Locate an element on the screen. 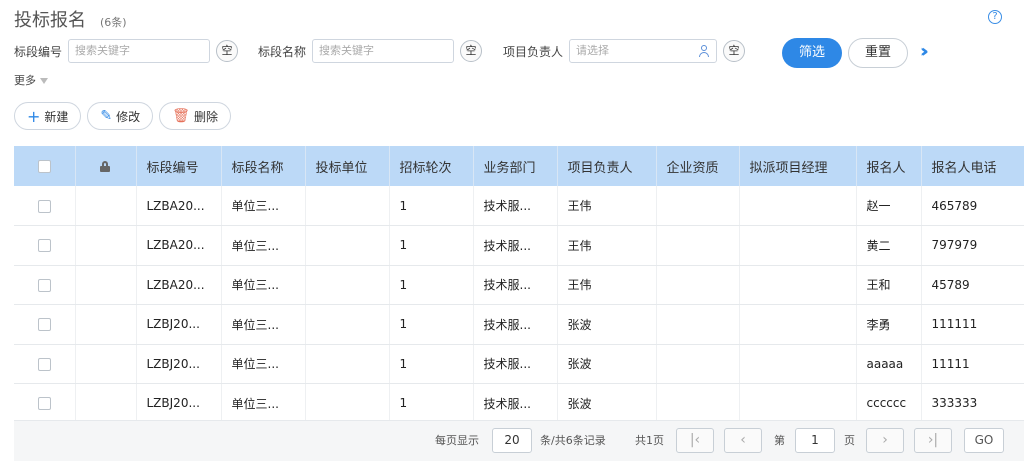 This screenshot has width=1024, height=461. title-row: 投标报名 (6条) is located at coordinates (70, 18).